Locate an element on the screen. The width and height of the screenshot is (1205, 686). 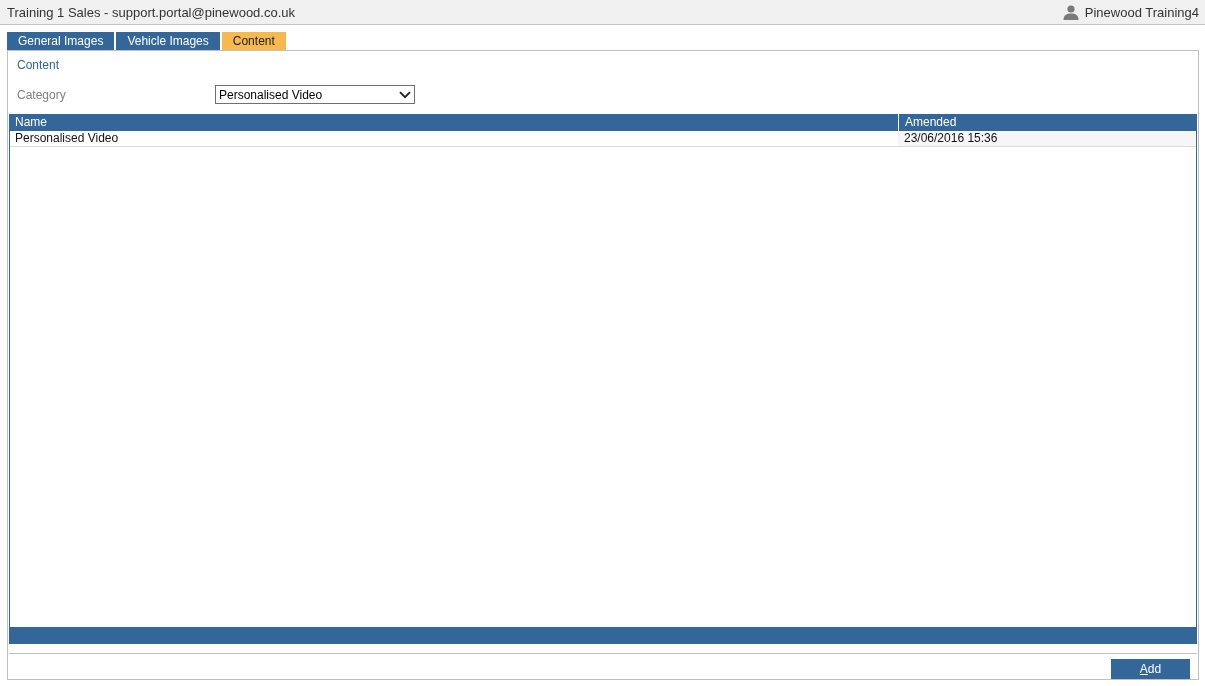
table-cell-text: Personalised Video is located at coordinates (67, 138).